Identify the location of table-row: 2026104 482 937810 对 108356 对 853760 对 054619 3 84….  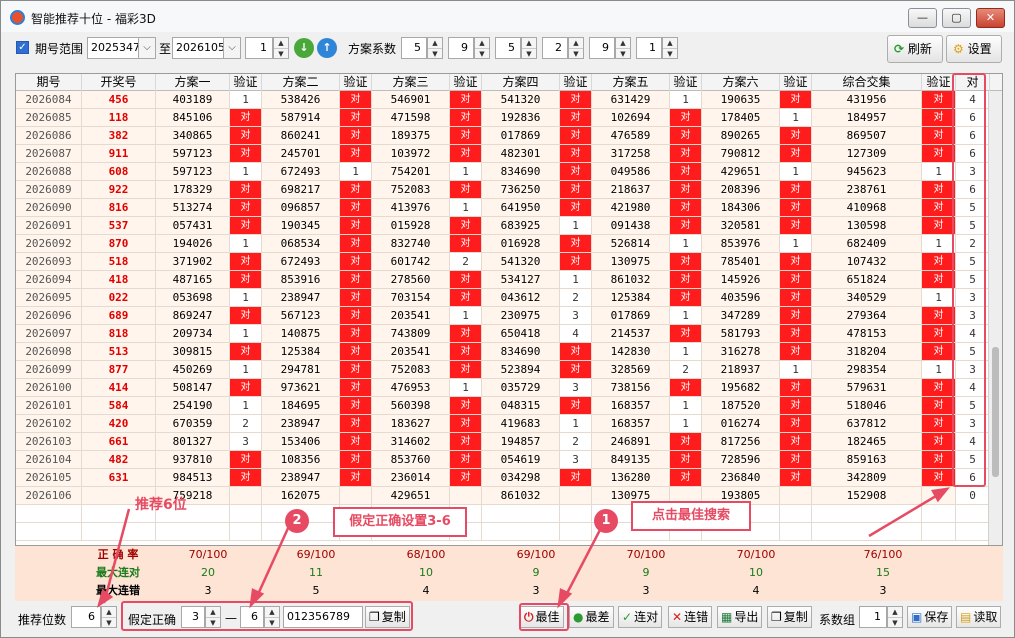
(509, 460).